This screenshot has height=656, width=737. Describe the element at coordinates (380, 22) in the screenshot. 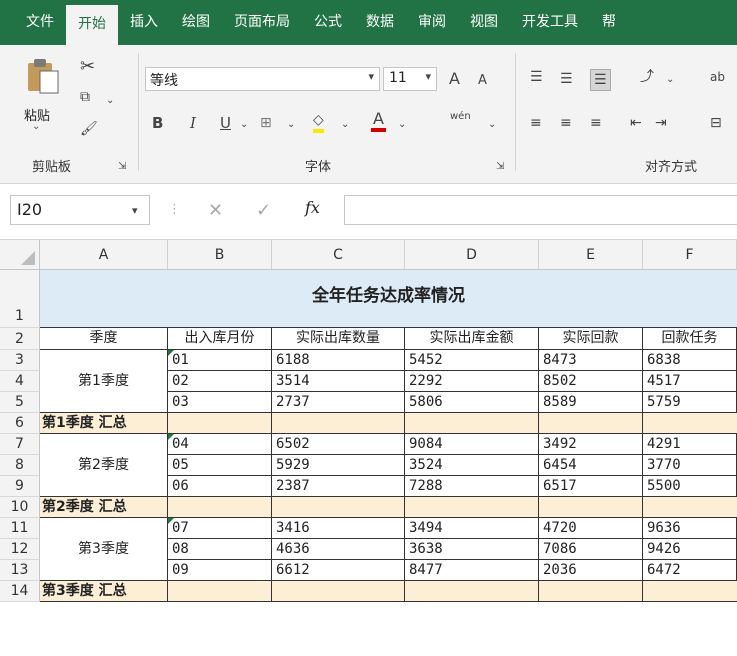

I see `tab-data: 数据` at that location.